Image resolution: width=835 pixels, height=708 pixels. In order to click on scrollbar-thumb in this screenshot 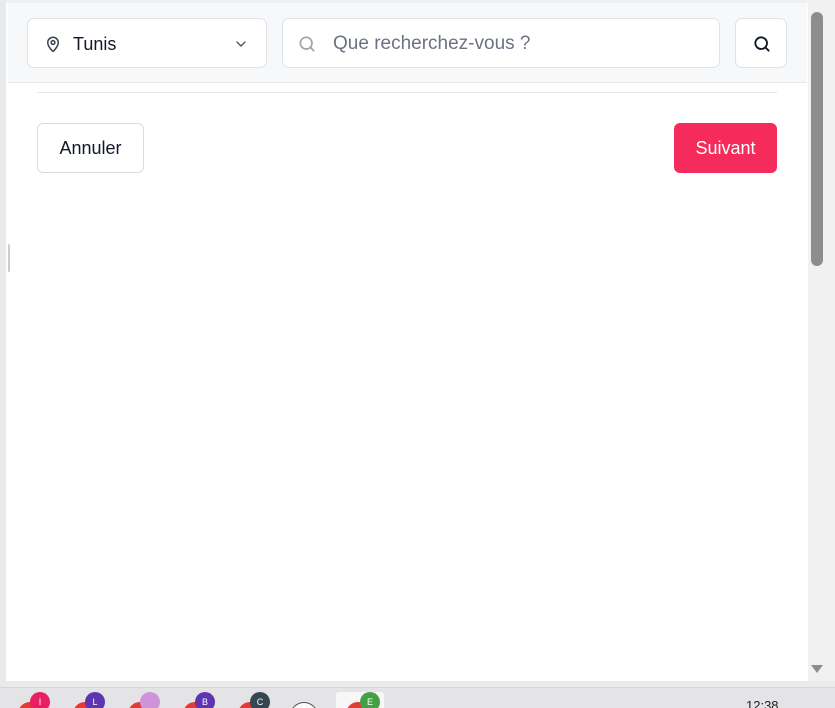, I will do `click(817, 139)`.